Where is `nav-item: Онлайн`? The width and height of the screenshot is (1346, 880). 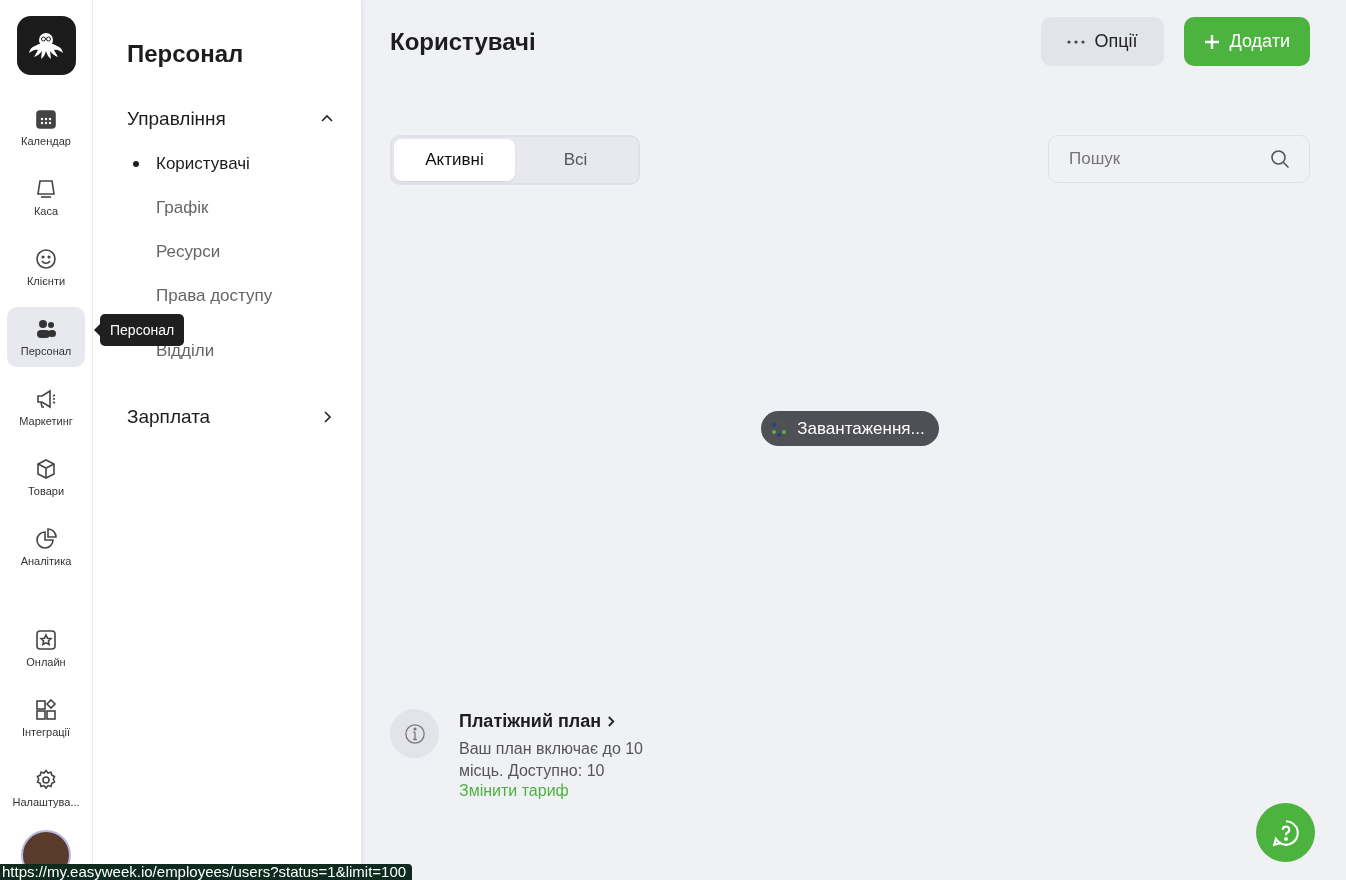
nav-item: Онлайн is located at coordinates (46, 648).